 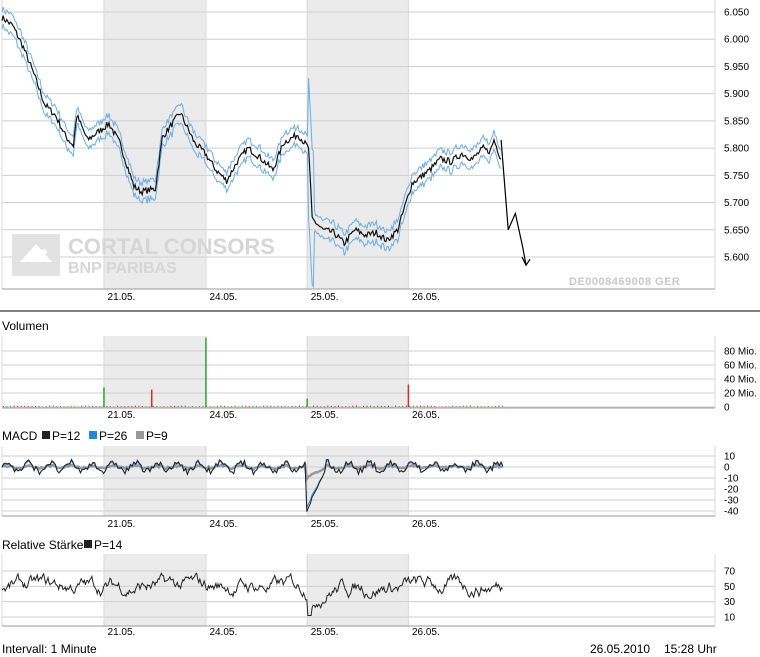 What do you see at coordinates (730, 572) in the screenshot?
I see `rsi-y-tick-0: 70` at bounding box center [730, 572].